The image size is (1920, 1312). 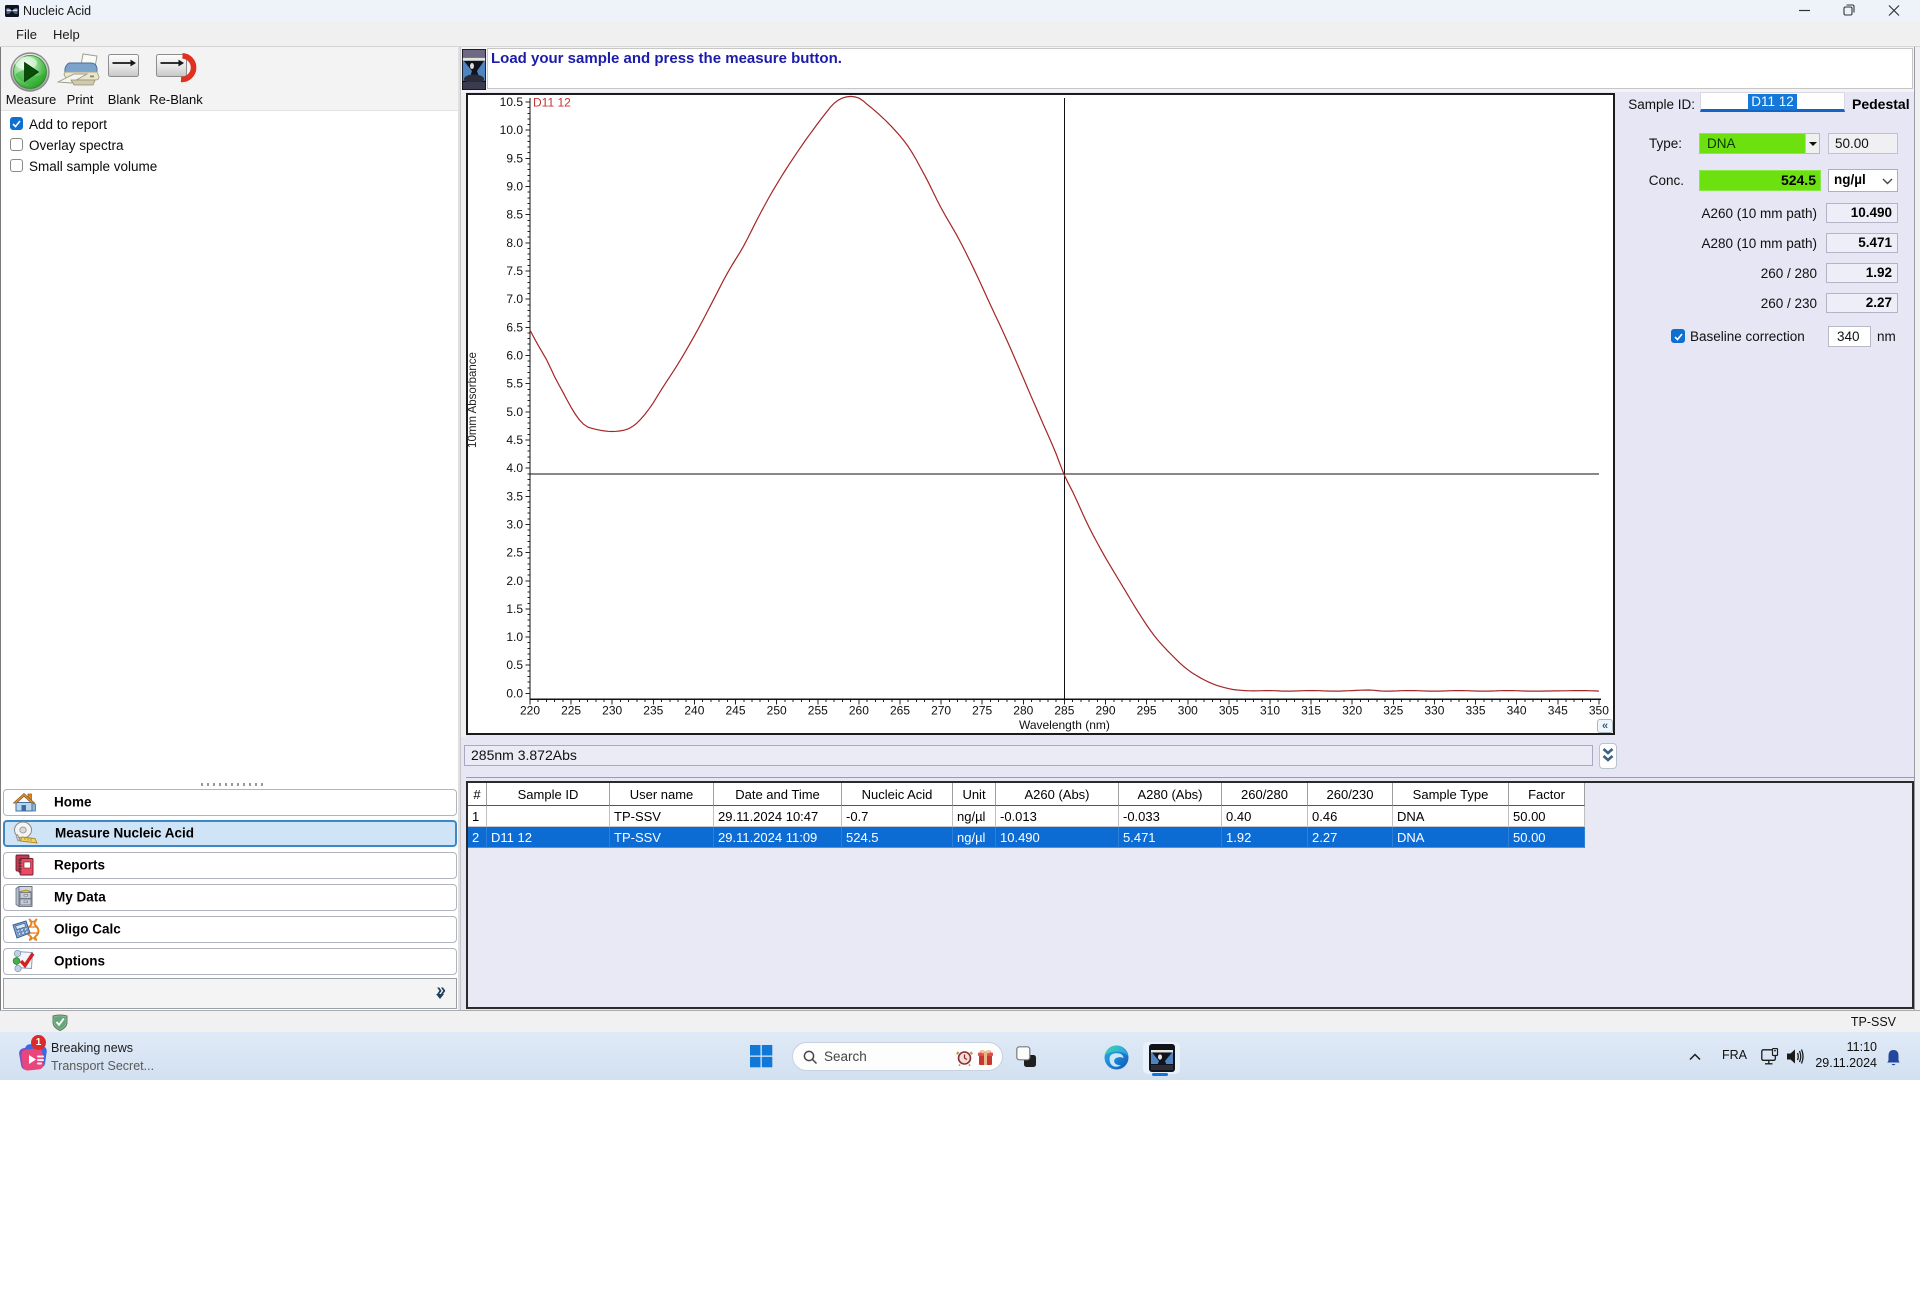 What do you see at coordinates (514, 187) in the screenshot?
I see `svg-text: 9.0` at bounding box center [514, 187].